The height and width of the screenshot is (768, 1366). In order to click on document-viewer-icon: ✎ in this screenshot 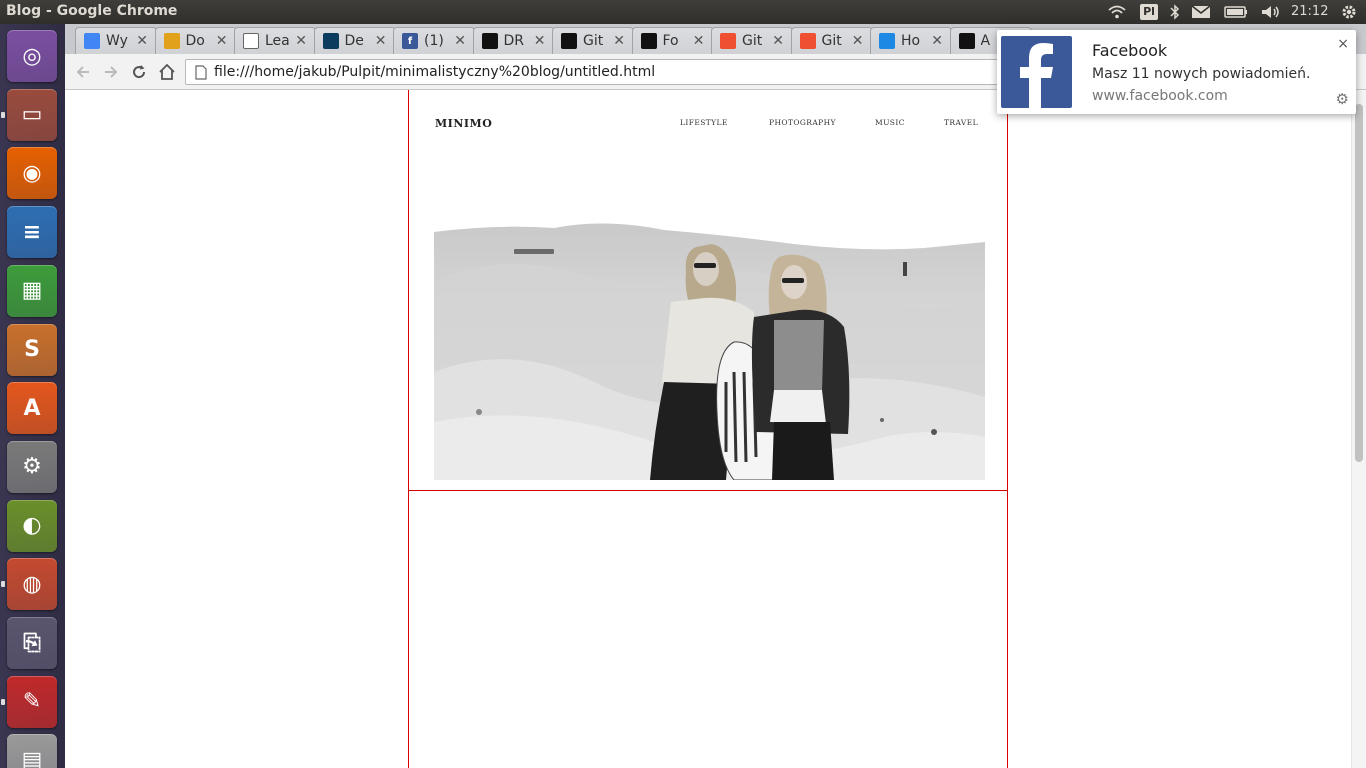, I will do `click(32, 702)`.